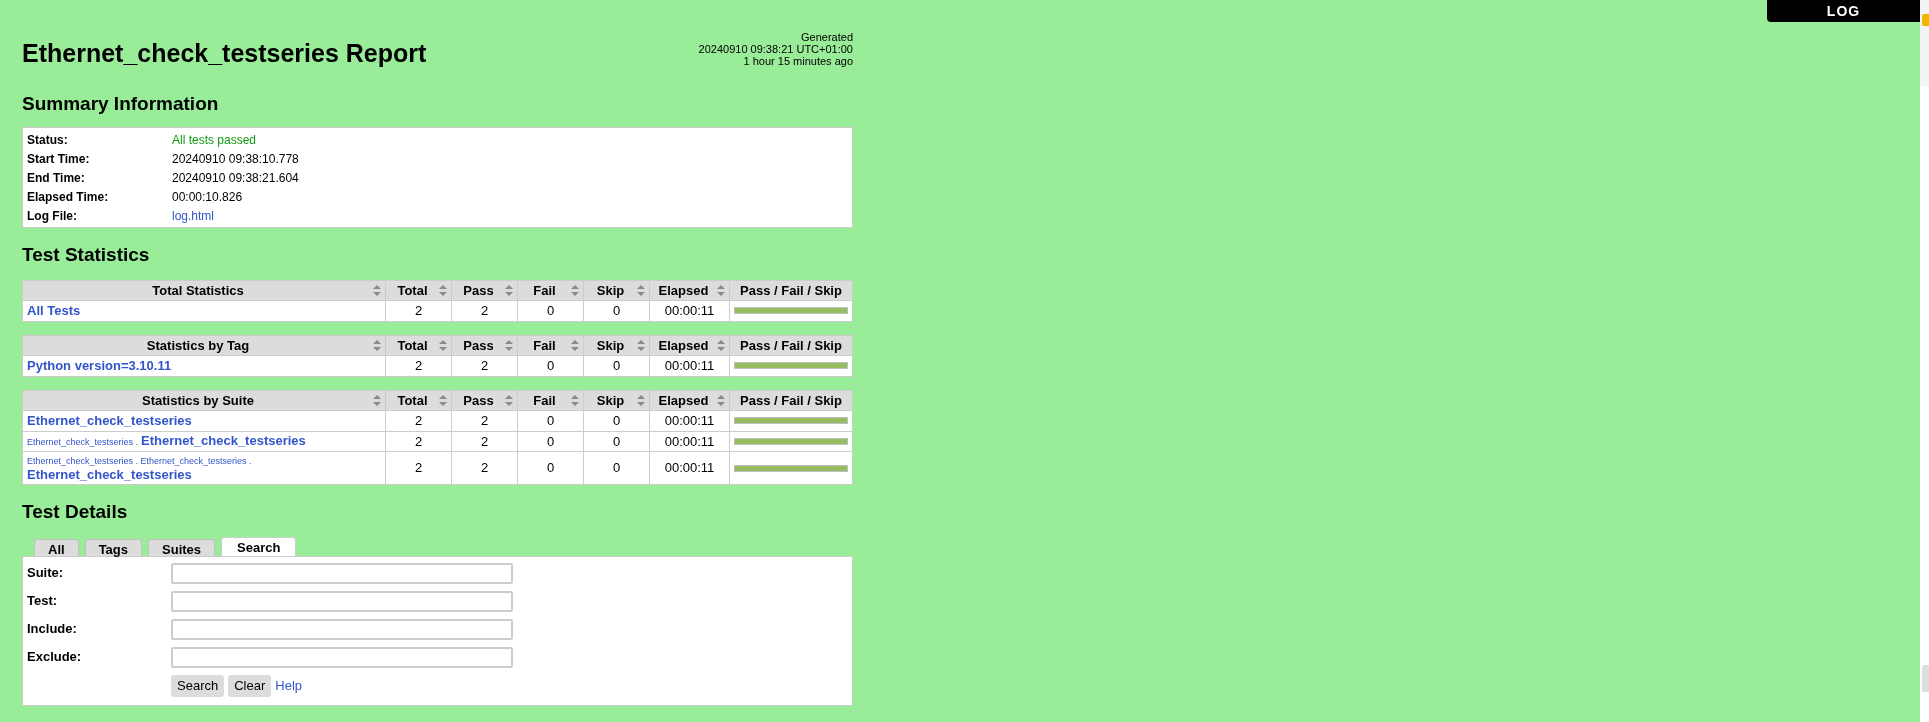 This screenshot has height=722, width=1929. I want to click on section-heading: Summary Information, so click(121, 103).